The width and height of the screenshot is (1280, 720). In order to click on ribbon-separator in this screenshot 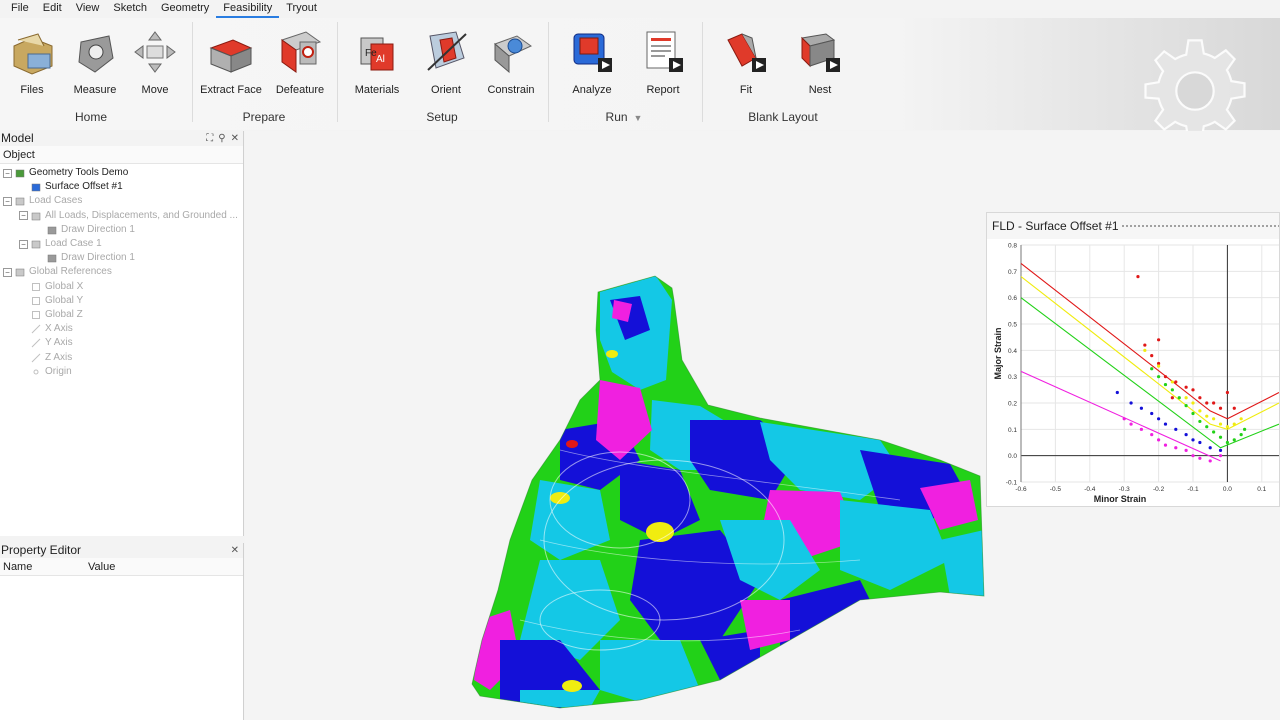, I will do `click(192, 72)`.